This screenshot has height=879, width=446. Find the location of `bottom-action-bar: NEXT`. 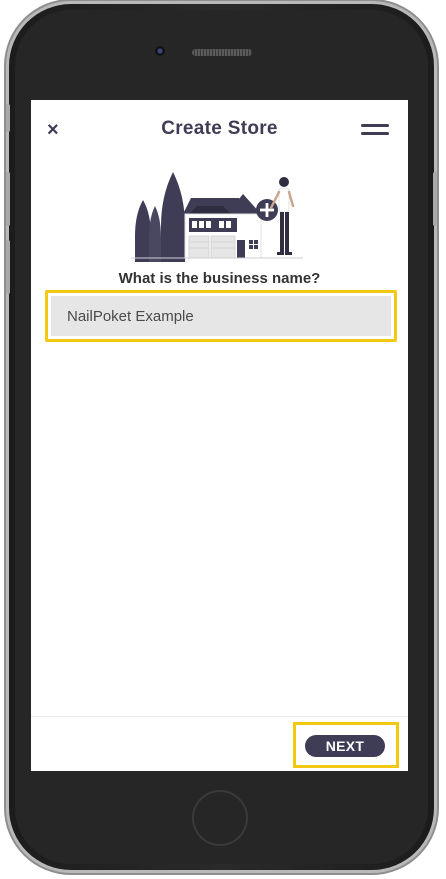

bottom-action-bar: NEXT is located at coordinates (219, 743).